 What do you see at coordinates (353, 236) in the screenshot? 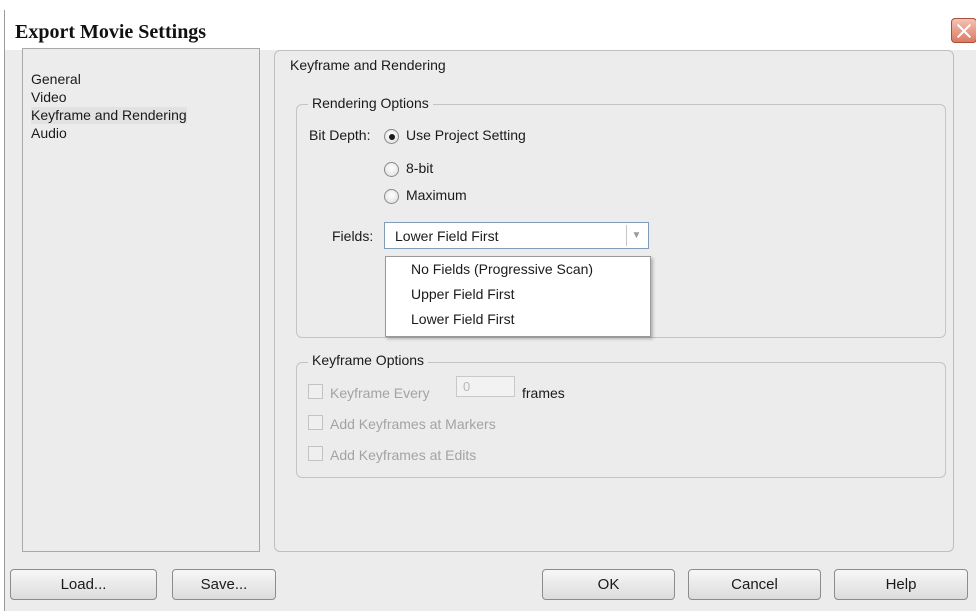
I see `fields-label: Fields:` at bounding box center [353, 236].